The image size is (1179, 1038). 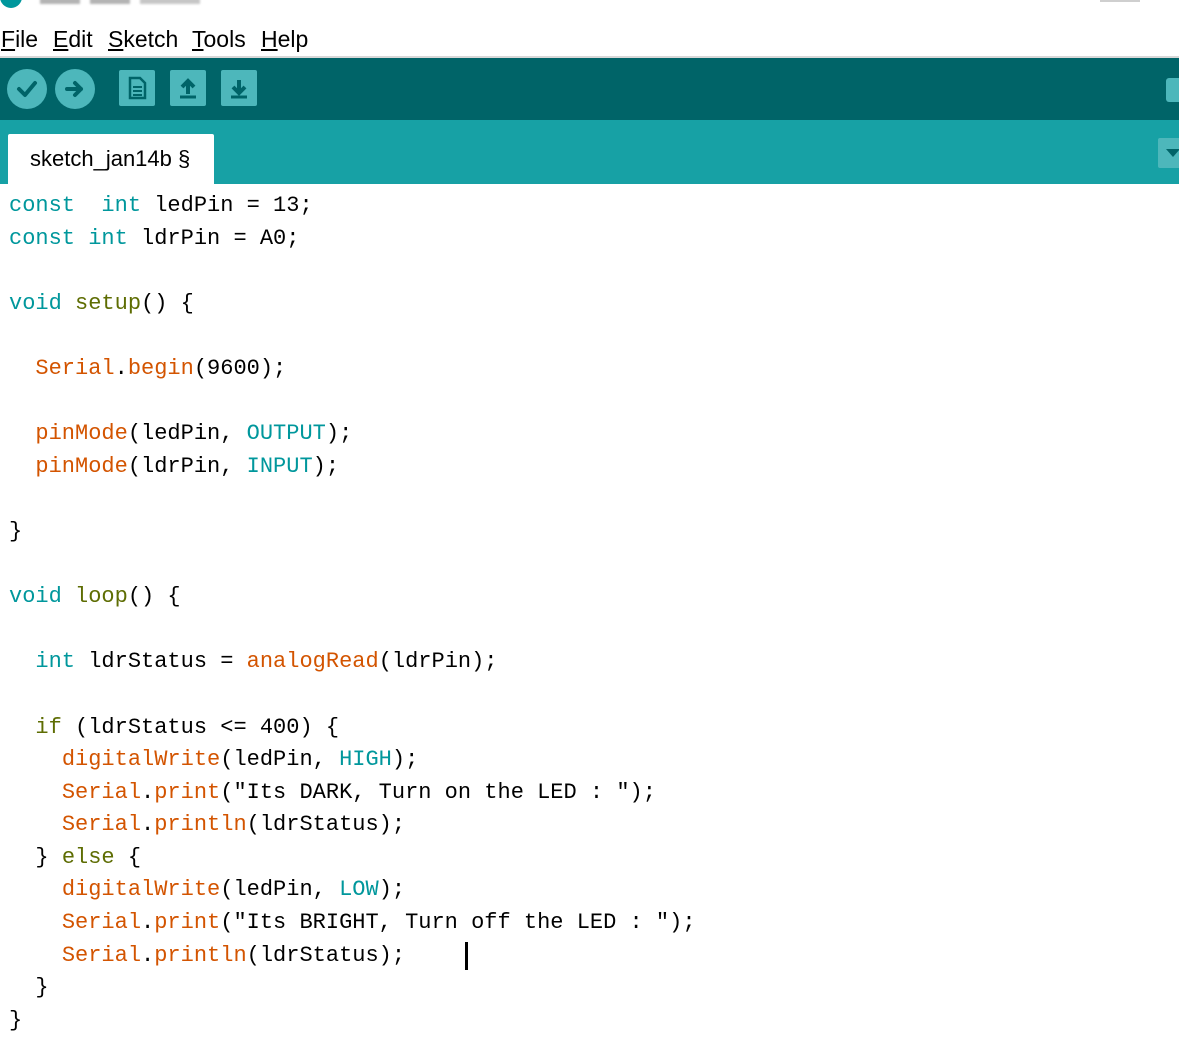 I want to click on verify-button, so click(x=27, y=89).